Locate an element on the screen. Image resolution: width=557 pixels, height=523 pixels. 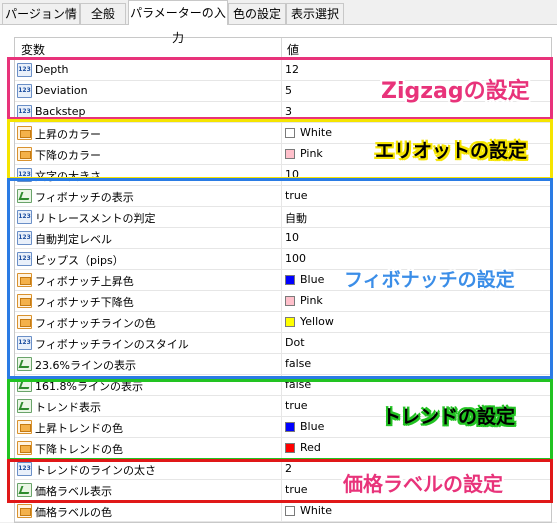
parameter-row: 価格ラベルの色 White is located at coordinates (283, 511).